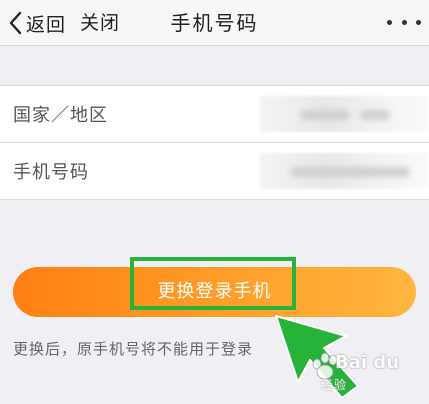 Image resolution: width=429 pixels, height=404 pixels. I want to click on navigation-bar: 返回 关闭 手机号码, so click(214, 23).